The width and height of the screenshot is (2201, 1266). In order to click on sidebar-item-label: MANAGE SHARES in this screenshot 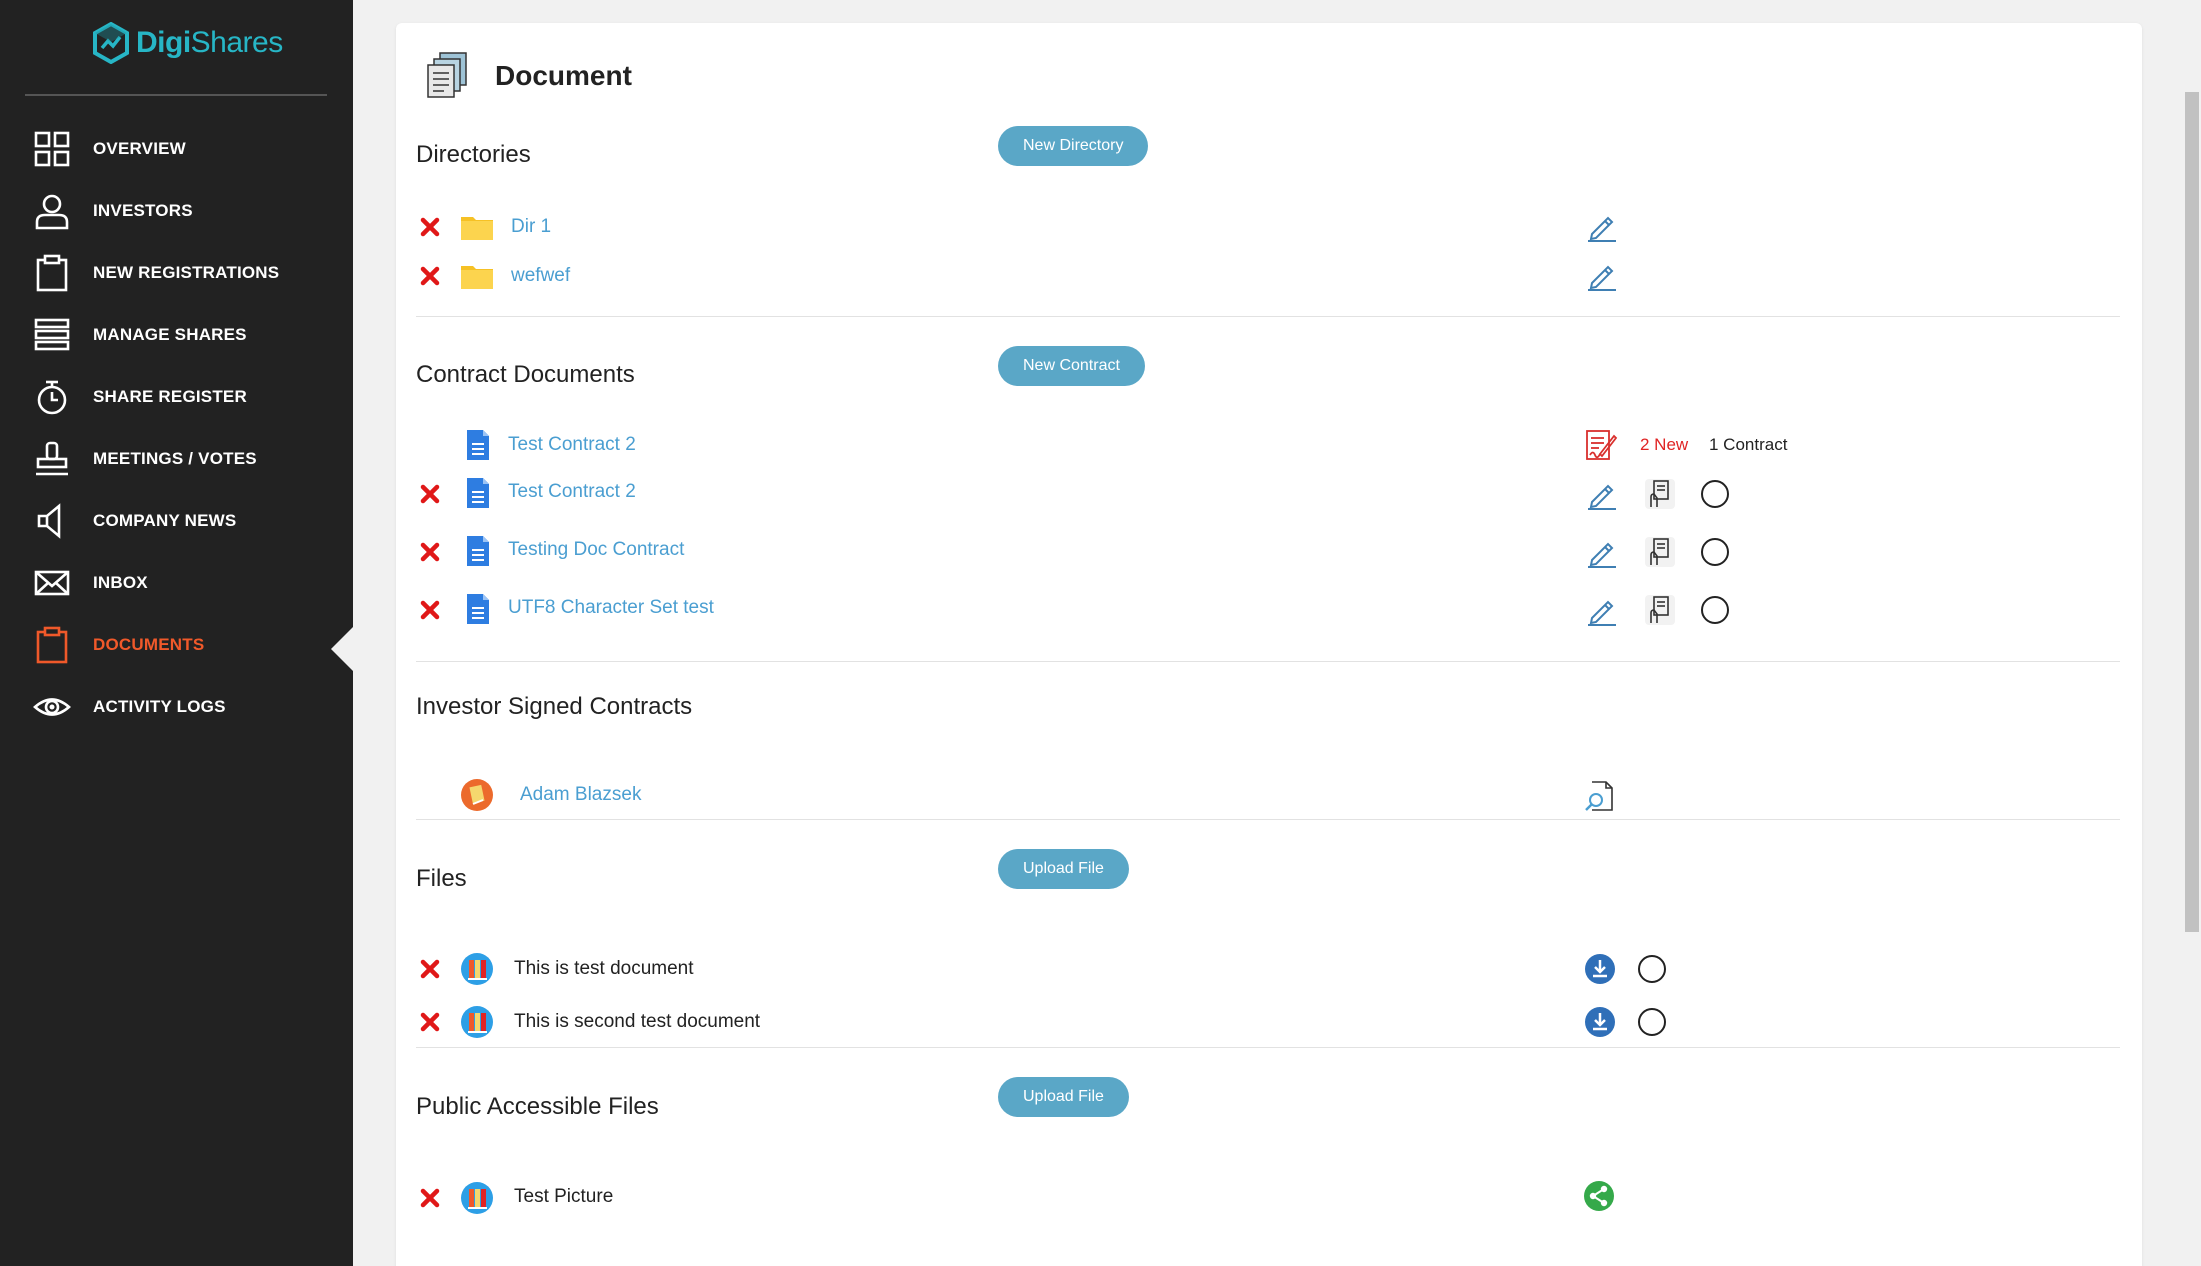, I will do `click(170, 334)`.